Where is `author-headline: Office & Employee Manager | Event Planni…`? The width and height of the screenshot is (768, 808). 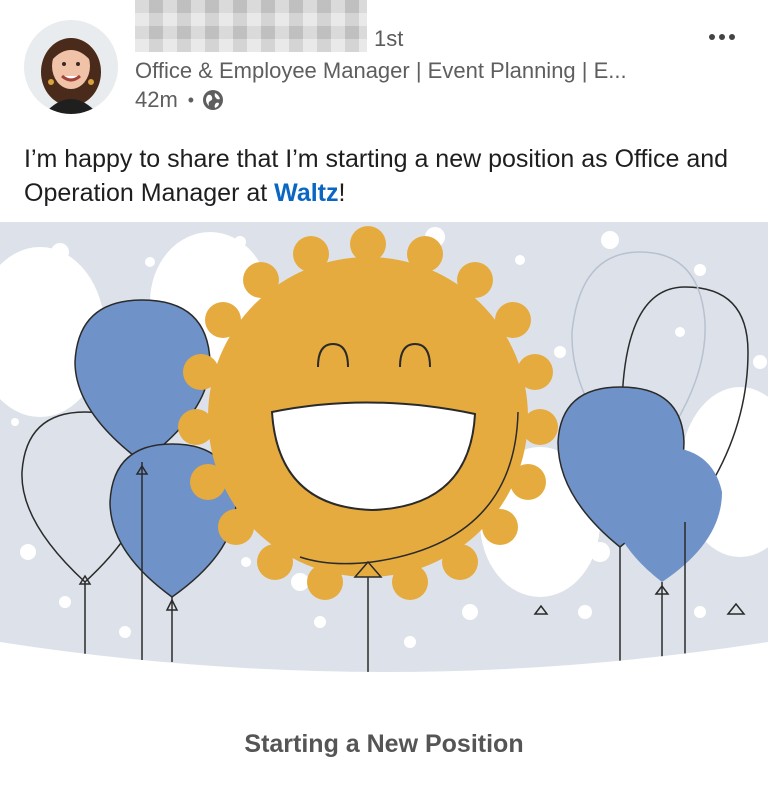 author-headline: Office & Employee Manager | Event Planni… is located at coordinates (381, 70).